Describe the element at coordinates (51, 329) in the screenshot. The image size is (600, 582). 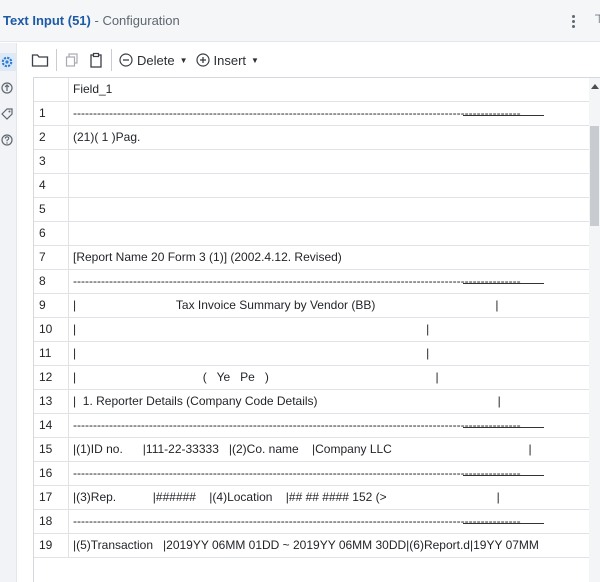
I see `row-number: 10` at that location.